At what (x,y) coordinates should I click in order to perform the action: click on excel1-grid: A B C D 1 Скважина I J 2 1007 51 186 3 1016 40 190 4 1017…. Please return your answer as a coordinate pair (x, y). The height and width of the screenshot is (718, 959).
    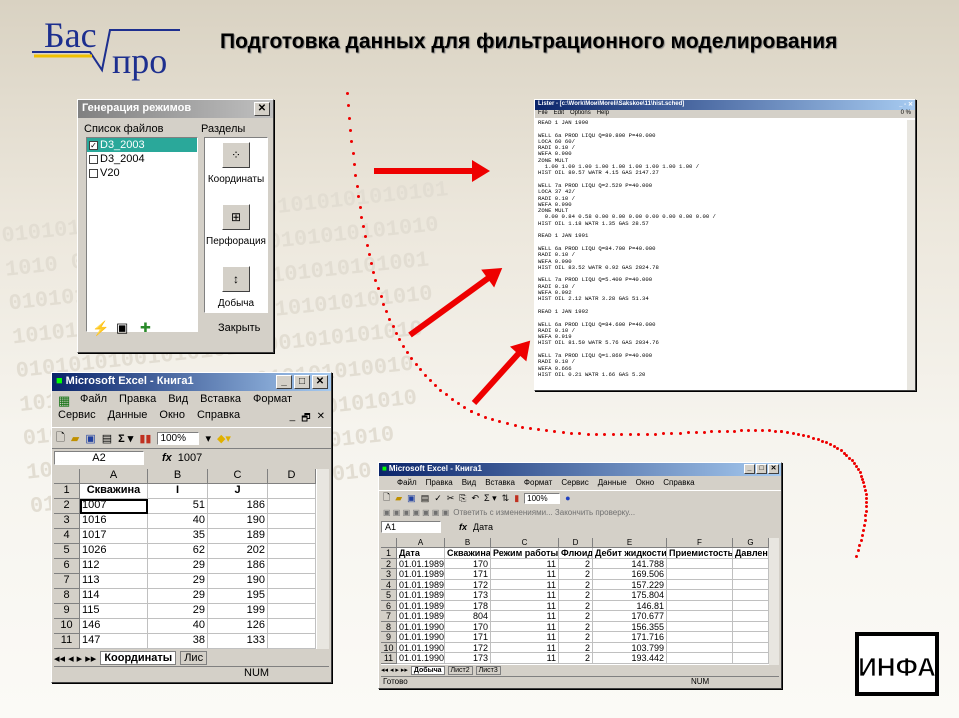
    Looking at the image, I should click on (186, 559).